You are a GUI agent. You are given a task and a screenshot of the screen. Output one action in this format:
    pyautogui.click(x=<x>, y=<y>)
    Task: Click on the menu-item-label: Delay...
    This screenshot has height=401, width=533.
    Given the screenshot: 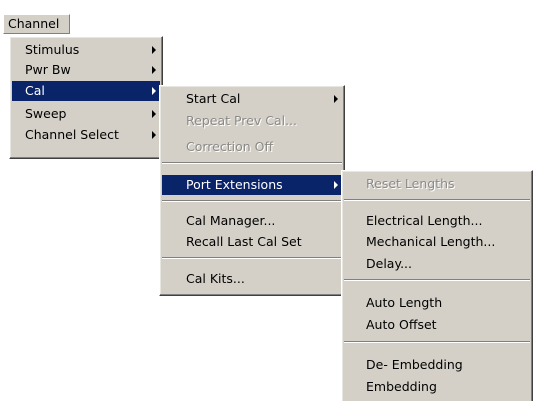 What is the action you would take?
    pyautogui.click(x=389, y=263)
    